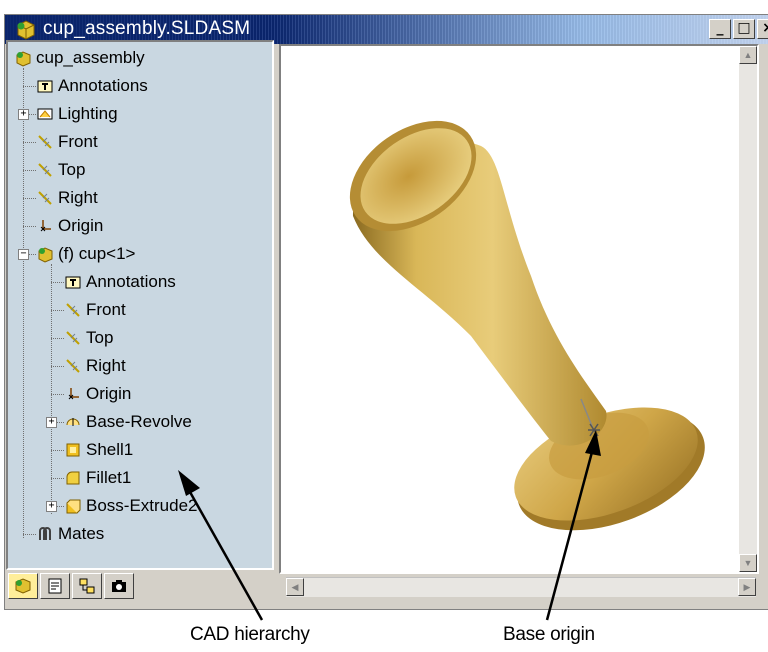 The height and width of the screenshot is (652, 768). Describe the element at coordinates (250, 634) in the screenshot. I see `cad-hierarchy-callout: CAD hierarchy` at that location.